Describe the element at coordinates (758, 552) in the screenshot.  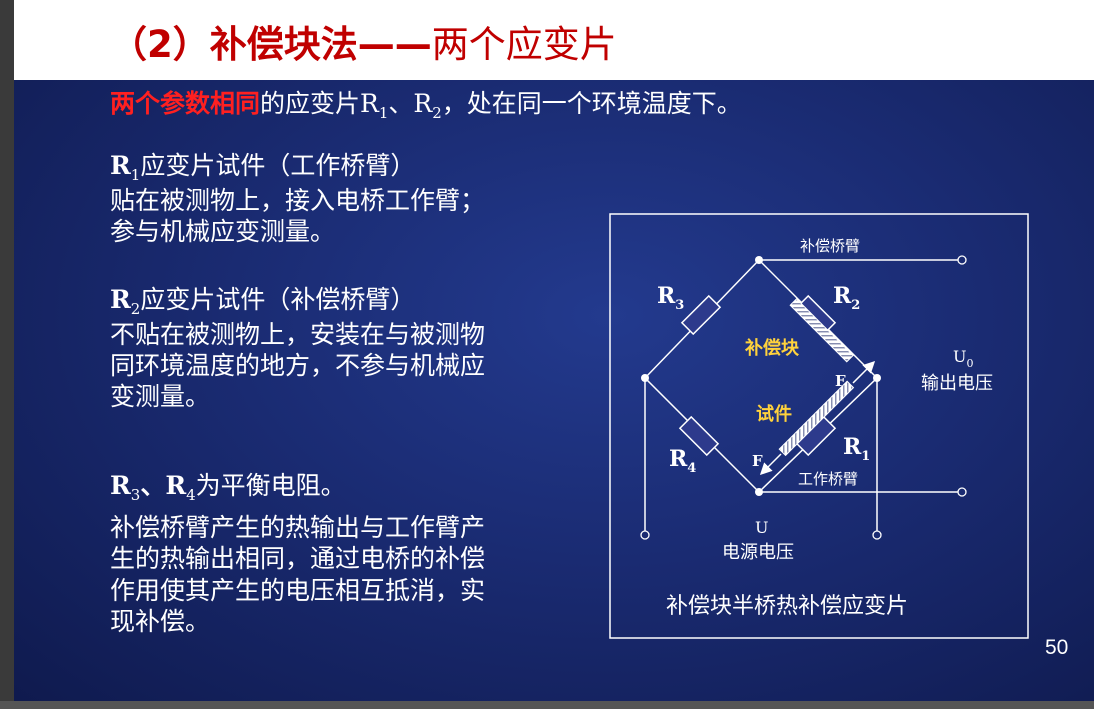
I see `supply-voltage-label: 电源电压` at that location.